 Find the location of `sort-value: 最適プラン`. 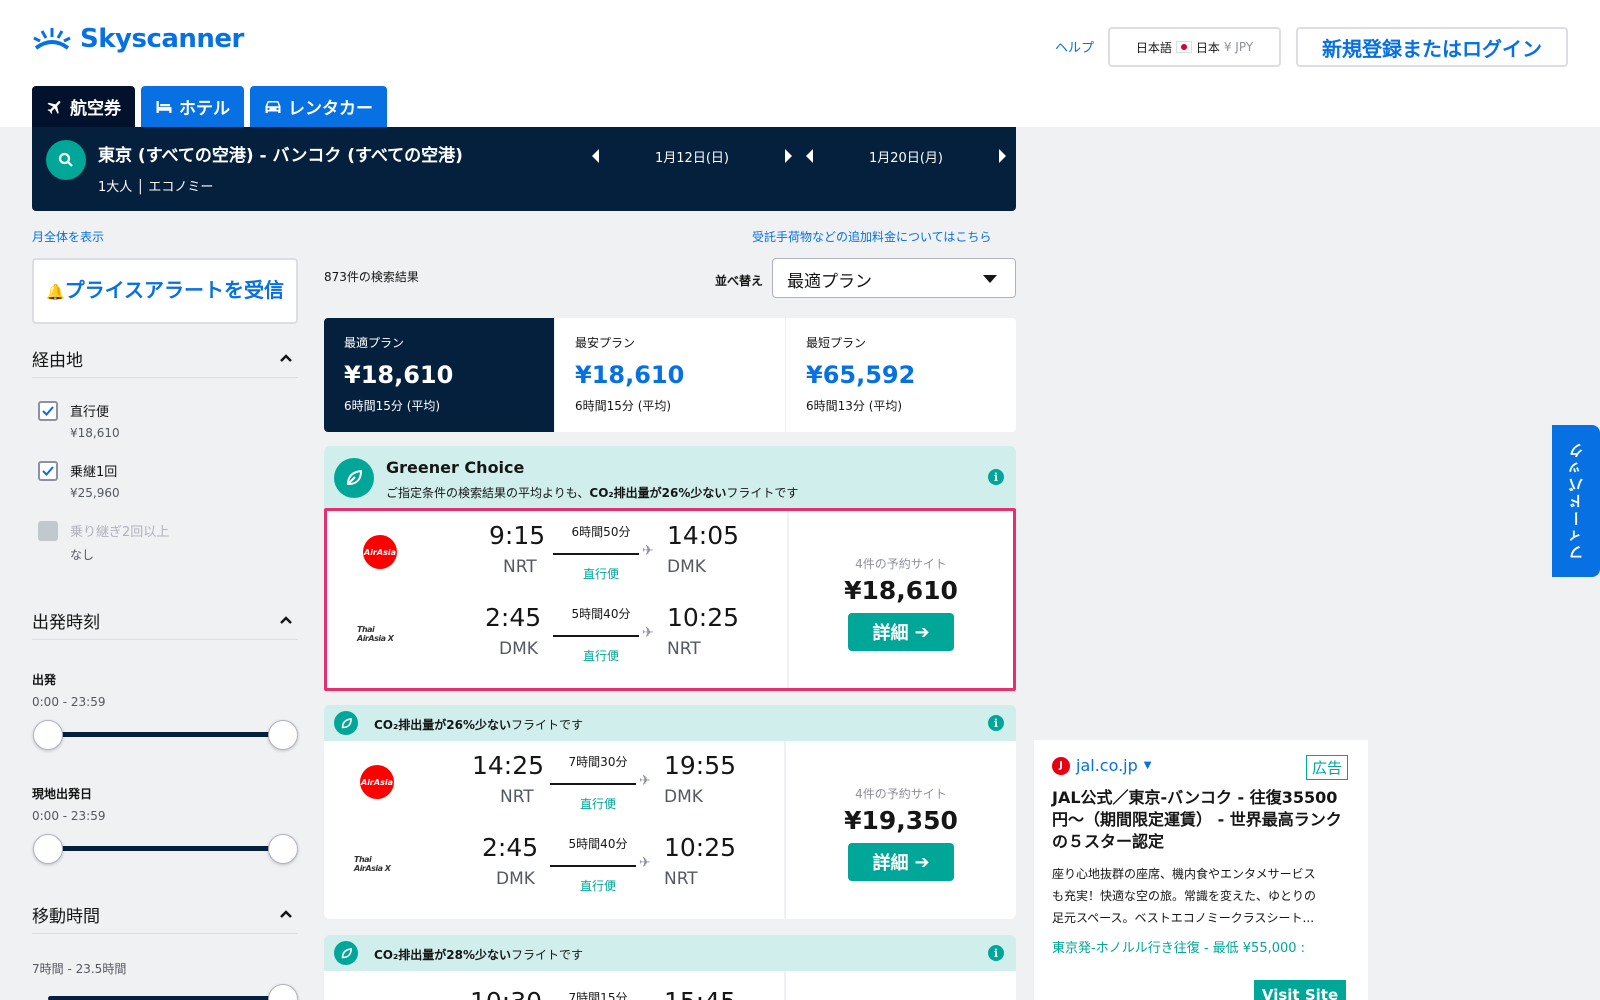

sort-value: 最適プラン is located at coordinates (829, 282).